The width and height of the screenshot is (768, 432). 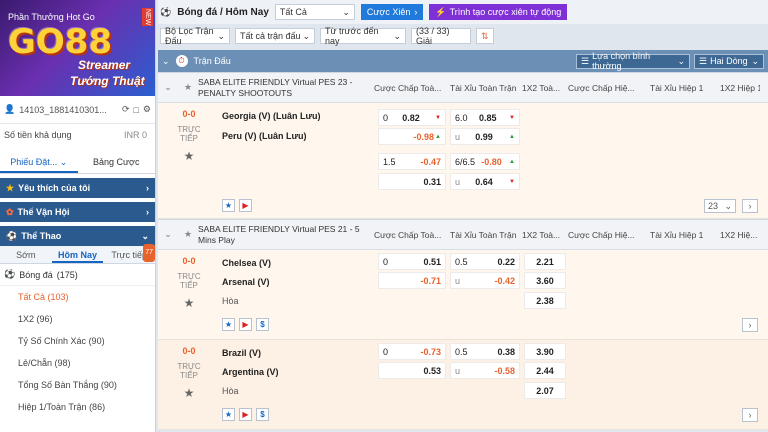 What do you see at coordinates (485, 351) in the screenshot?
I see `odds-cell: 0.5 0.38` at bounding box center [485, 351].